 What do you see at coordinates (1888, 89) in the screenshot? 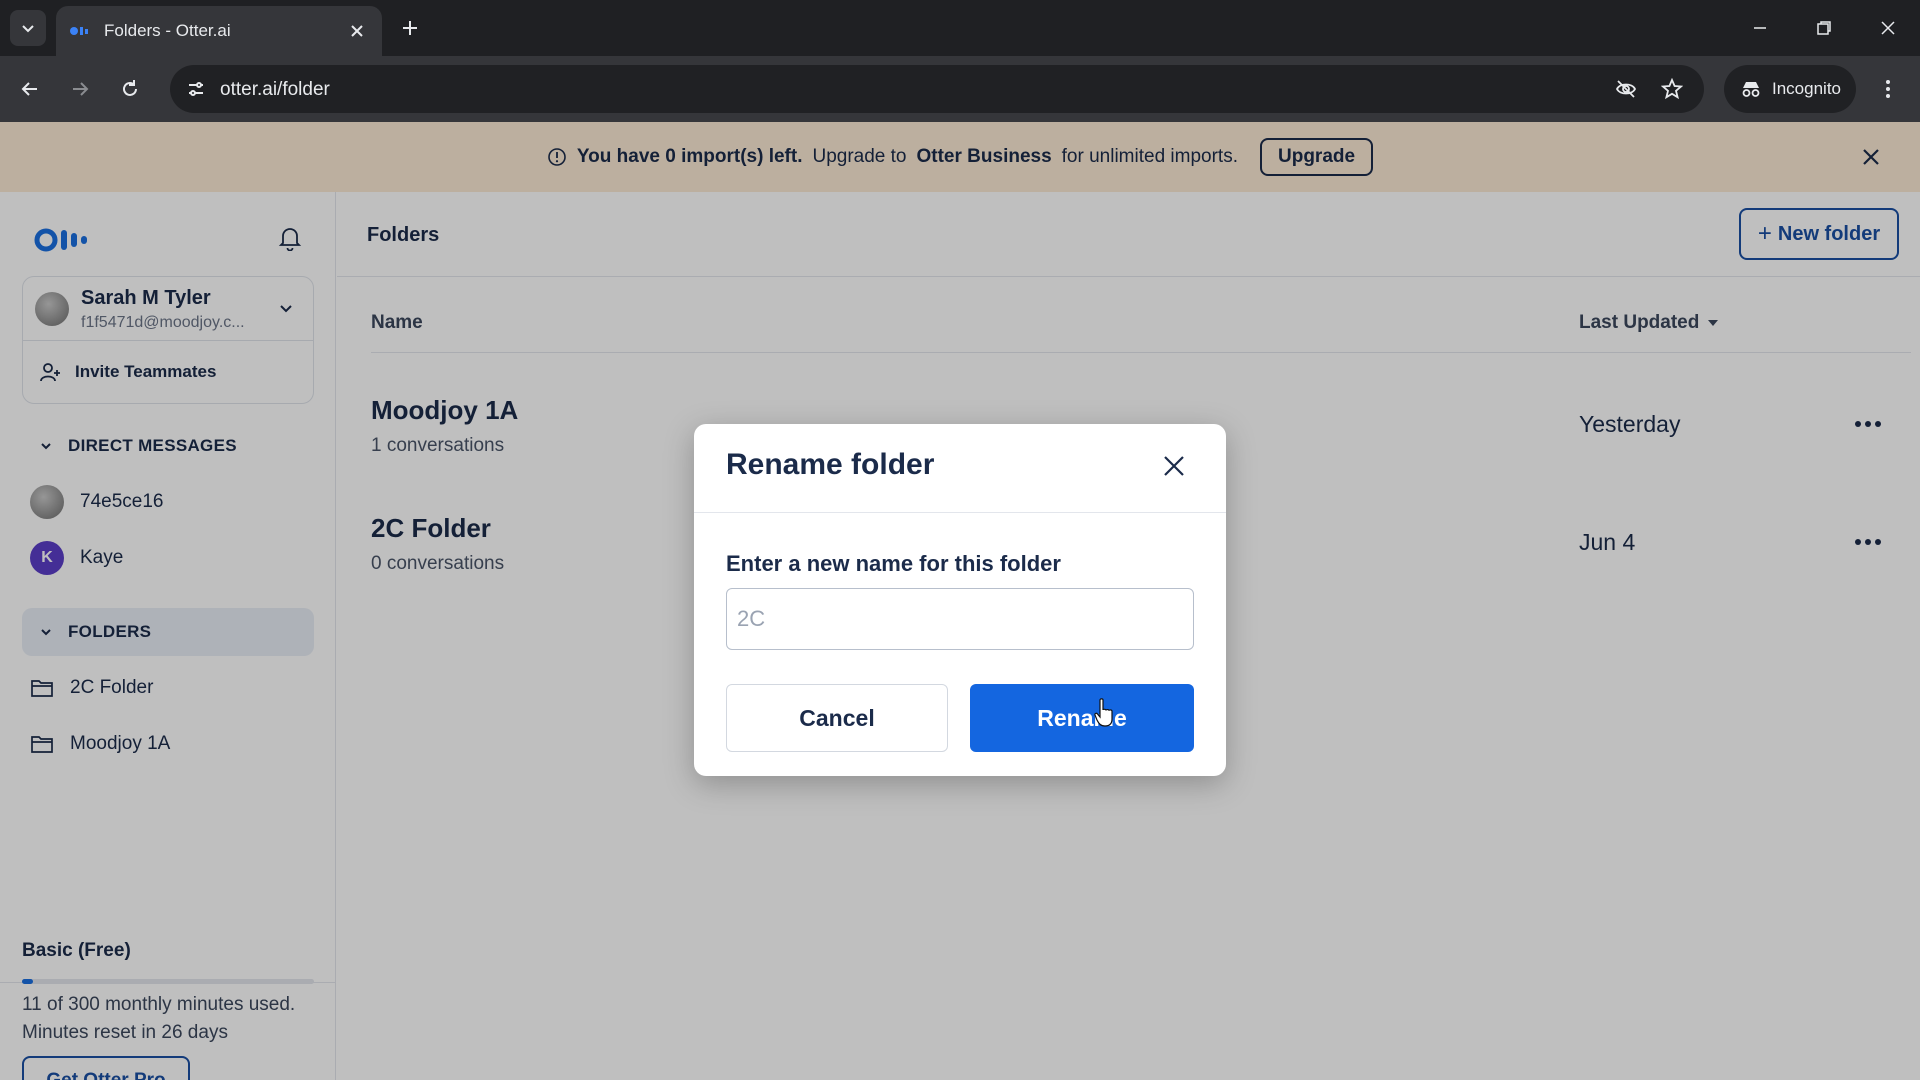
I see `browser-menu-icon` at bounding box center [1888, 89].